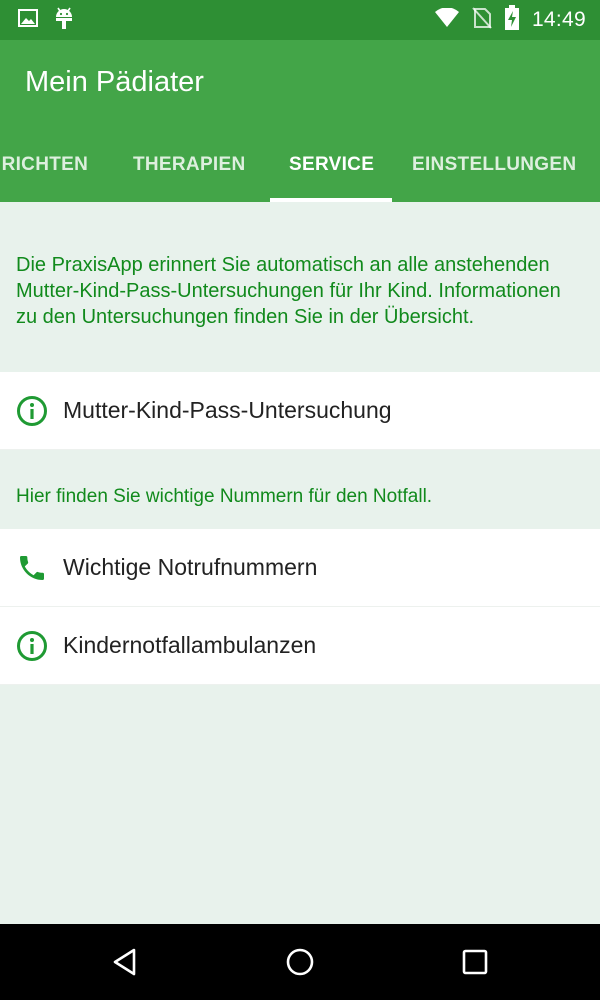  I want to click on navigation-bar, so click(300, 962).